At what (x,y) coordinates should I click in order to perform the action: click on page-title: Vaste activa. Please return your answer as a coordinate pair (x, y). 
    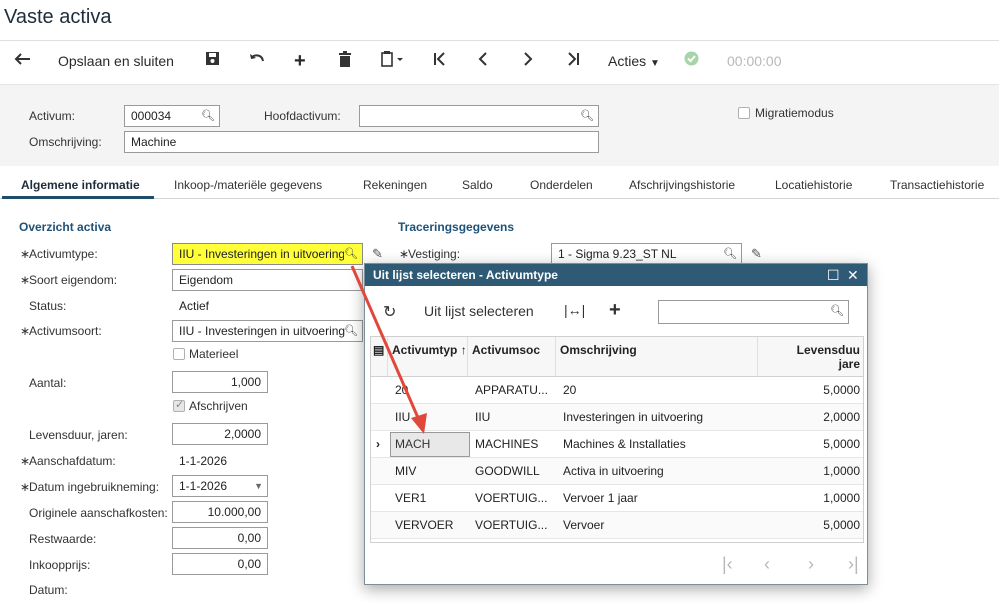
    Looking at the image, I should click on (58, 17).